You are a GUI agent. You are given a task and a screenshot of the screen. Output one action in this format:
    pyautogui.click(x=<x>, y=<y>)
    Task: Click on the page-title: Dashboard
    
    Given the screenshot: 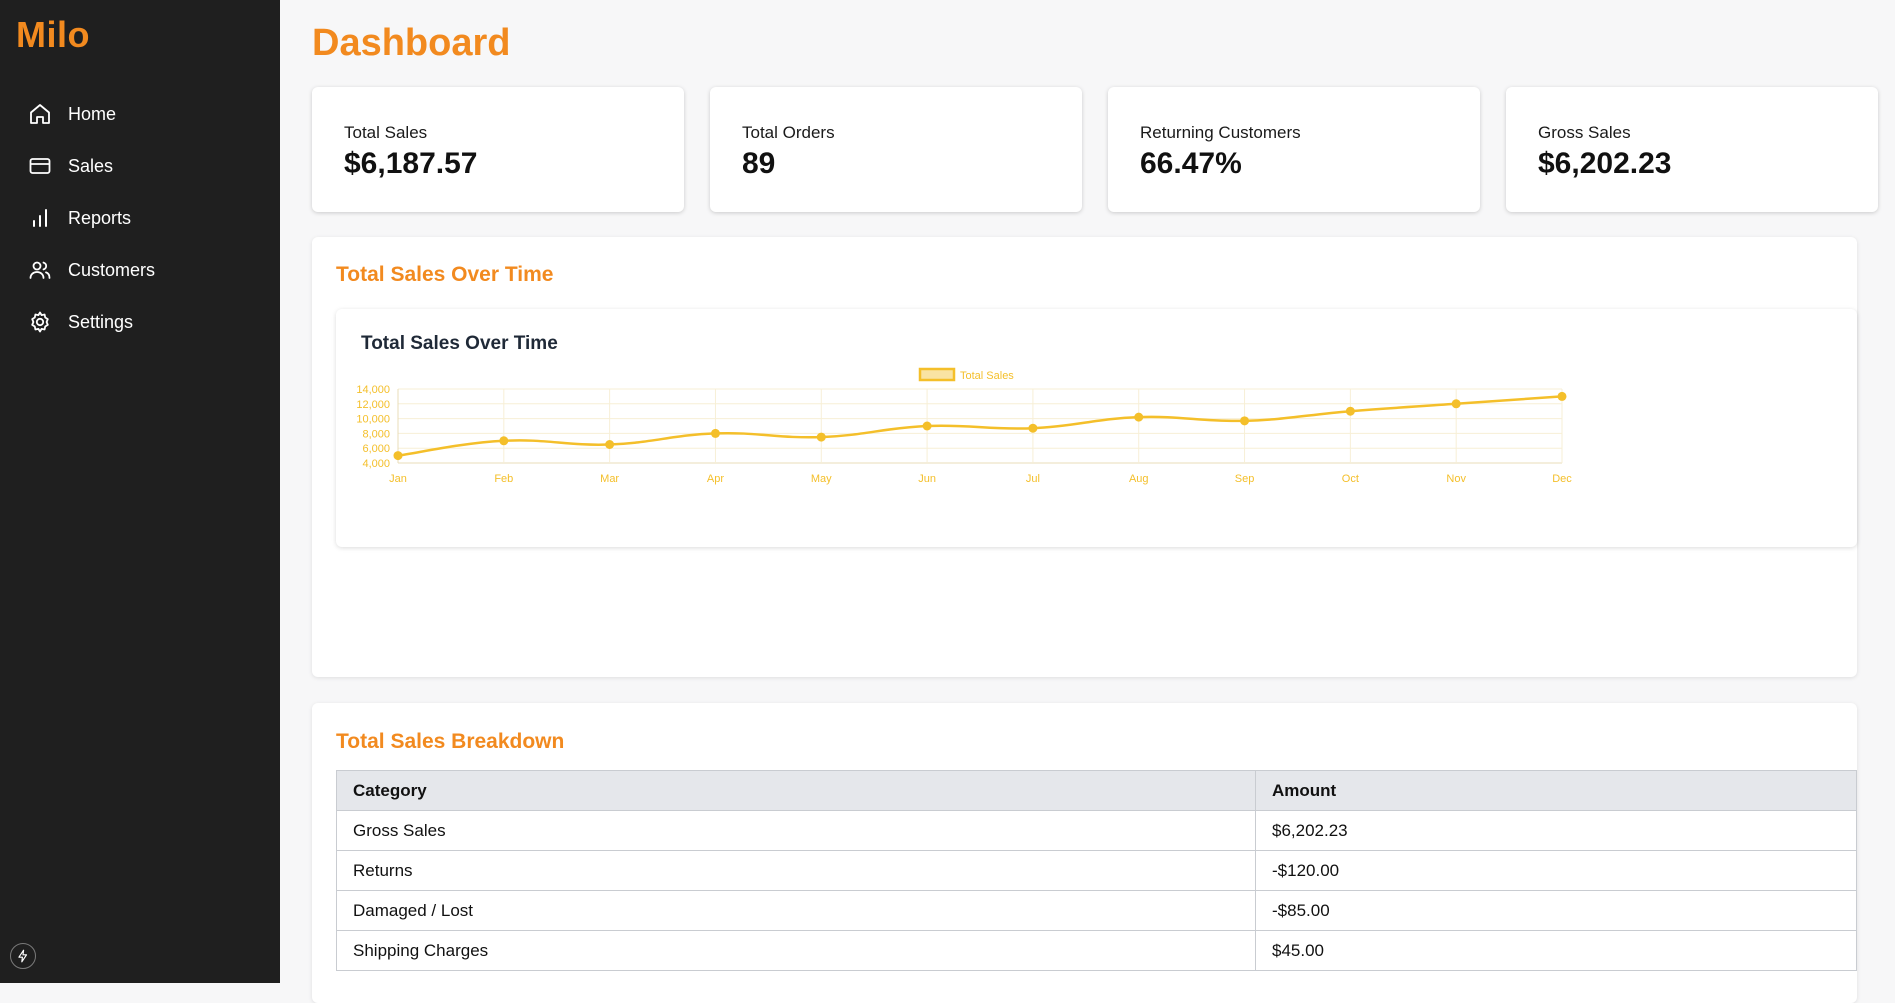 What is the action you would take?
    pyautogui.click(x=411, y=43)
    